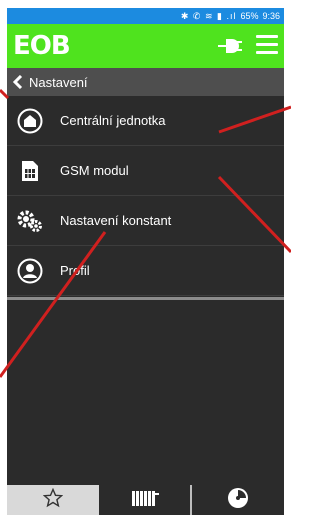 Image resolution: width=320 pixels, height=515 pixels. Describe the element at coordinates (271, 16) in the screenshot. I see `clock: 9:36` at that location.